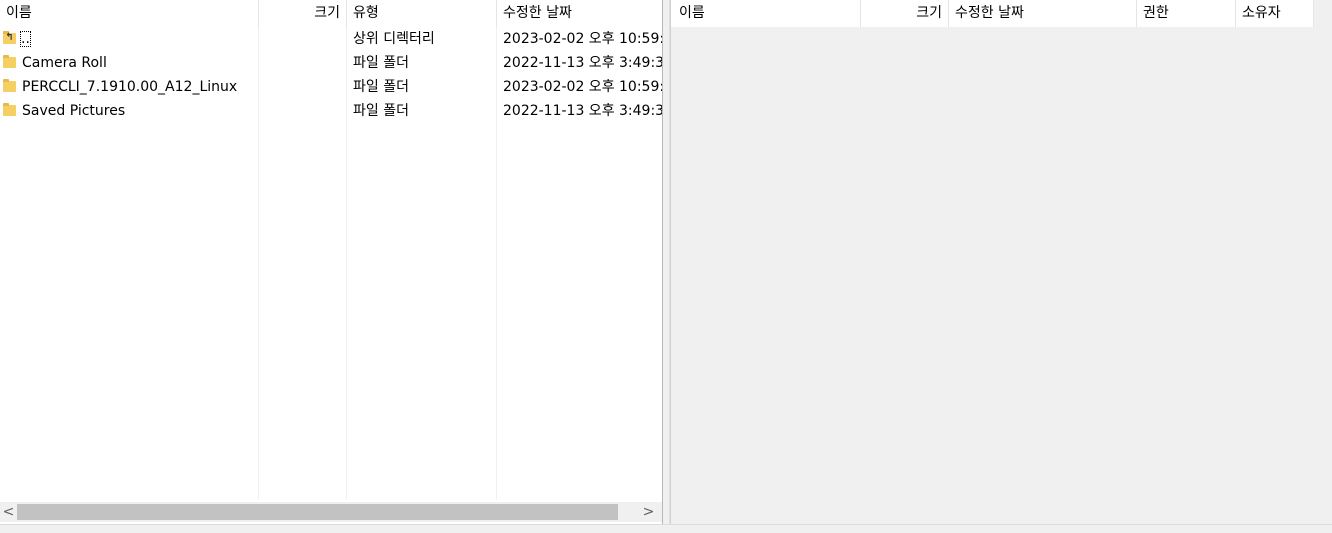 The image size is (1332, 533). What do you see at coordinates (366, 13) in the screenshot?
I see `column-header-type-label: 유형` at bounding box center [366, 13].